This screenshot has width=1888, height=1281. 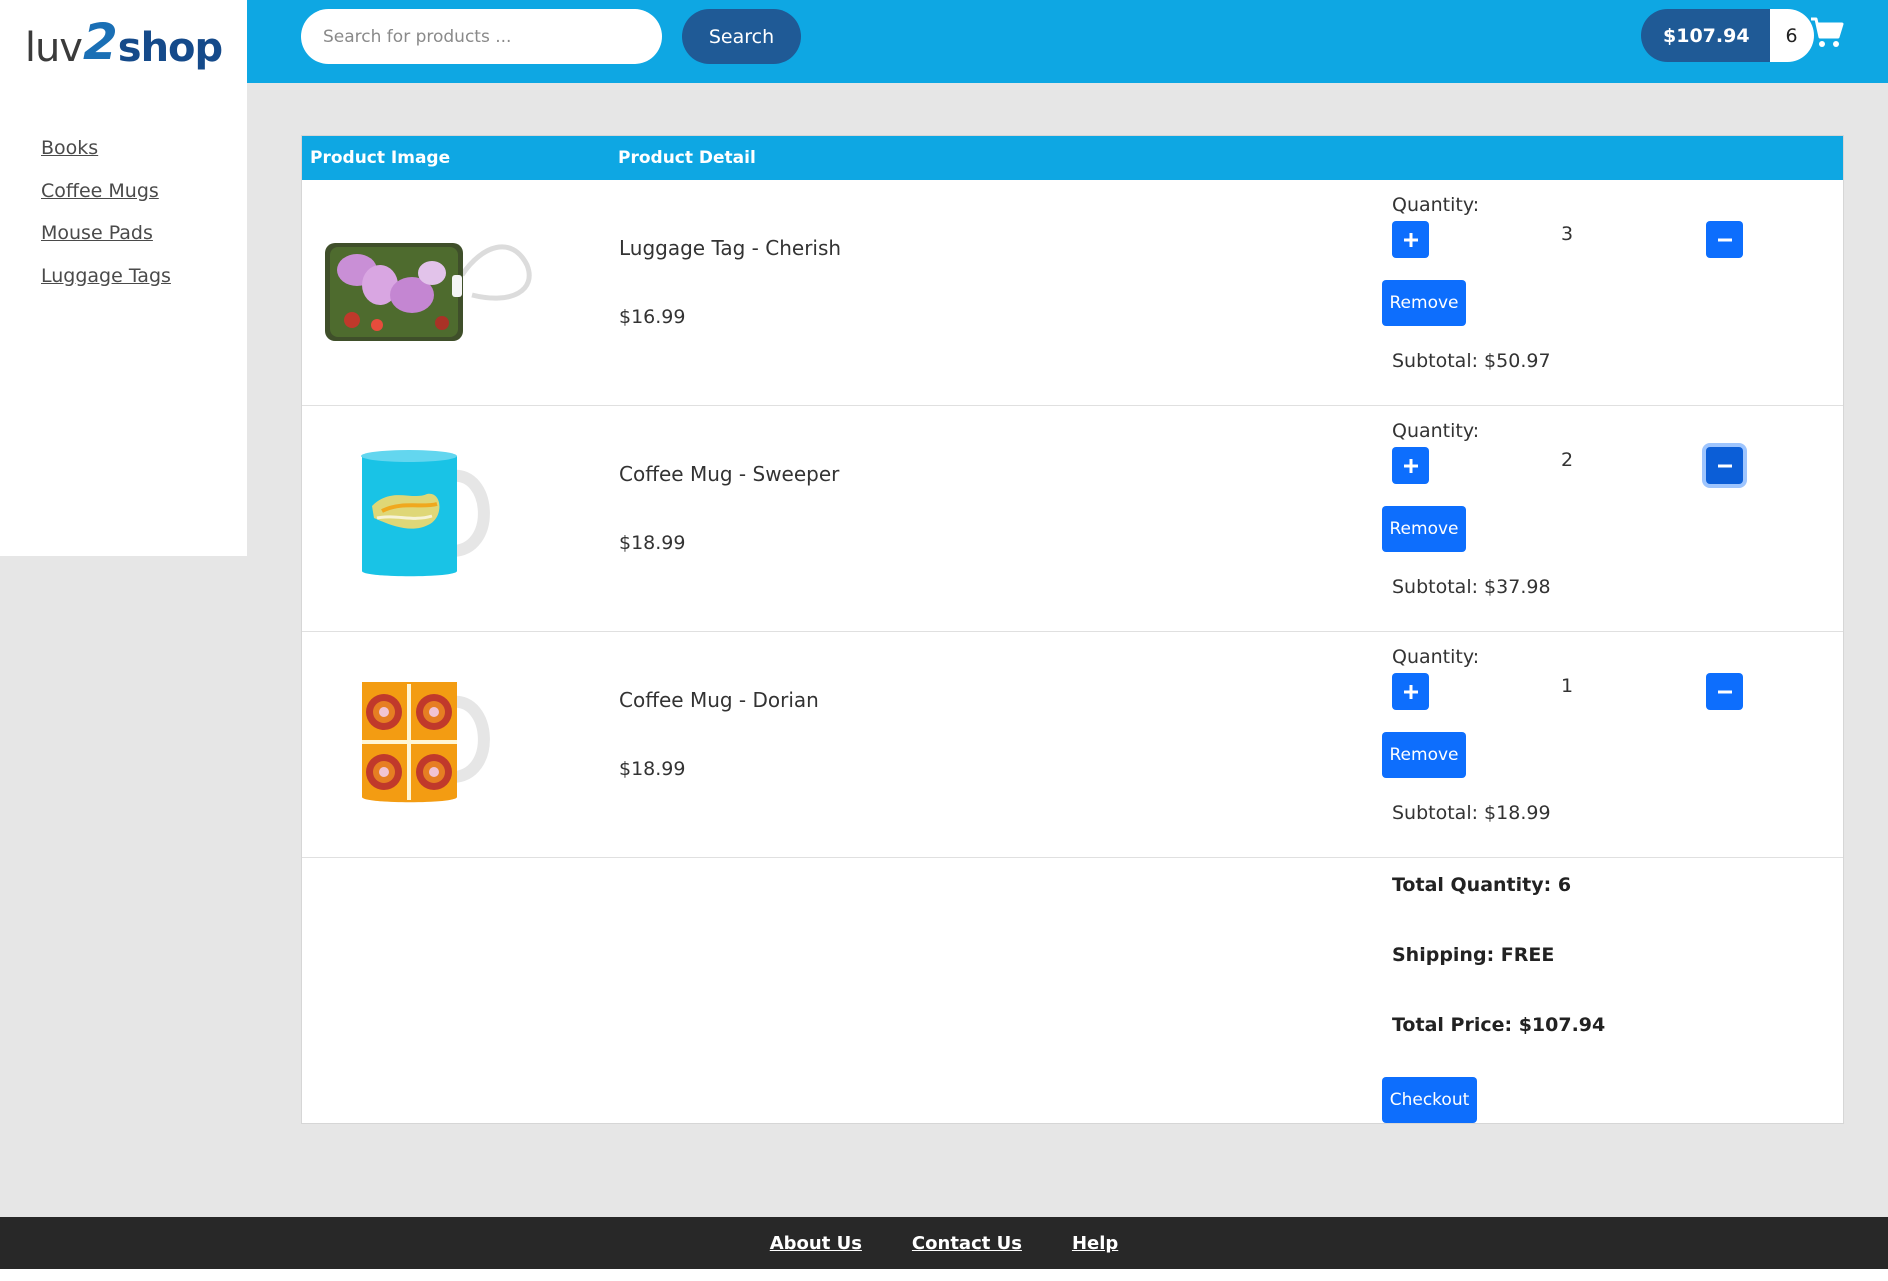 I want to click on total-quantity: Total Quantity: 6, so click(x=1482, y=885).